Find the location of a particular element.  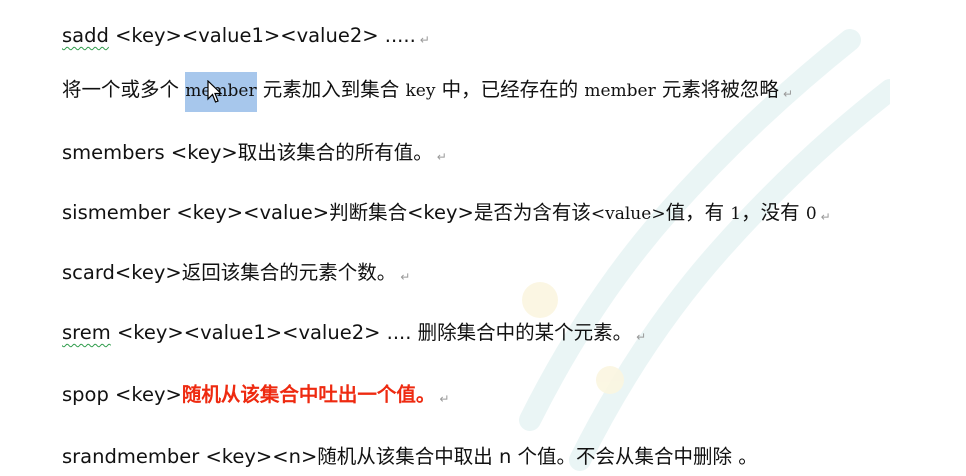

command-srem: srem is located at coordinates (86, 332).